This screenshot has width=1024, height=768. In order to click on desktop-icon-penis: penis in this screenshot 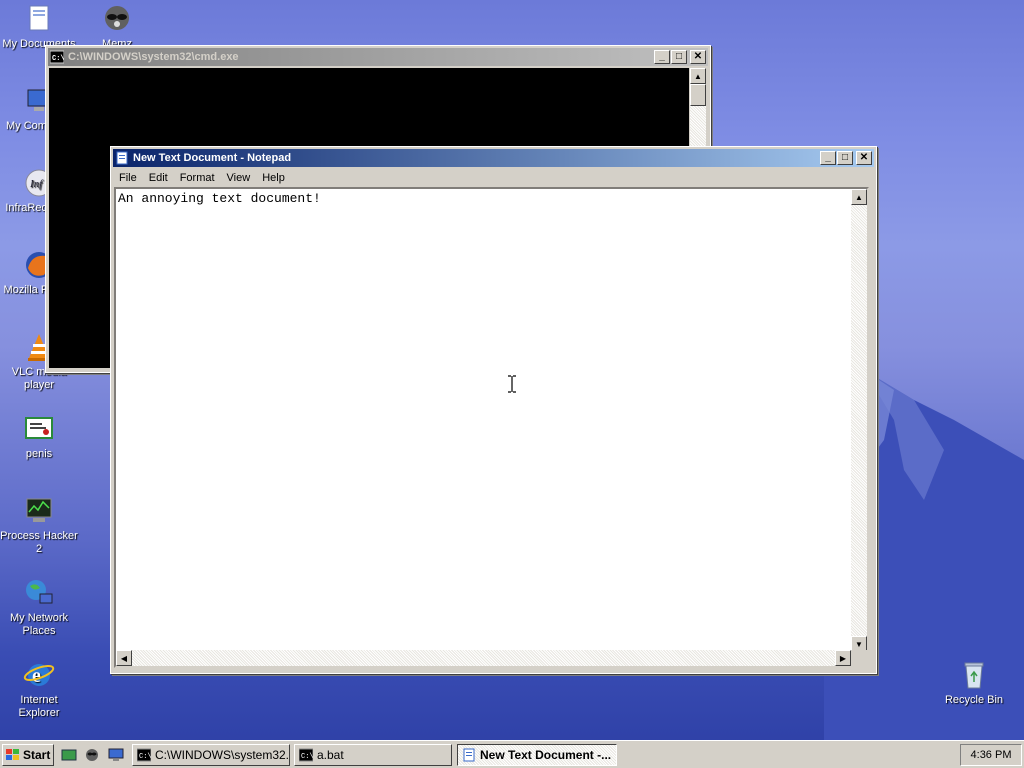, I will do `click(39, 436)`.